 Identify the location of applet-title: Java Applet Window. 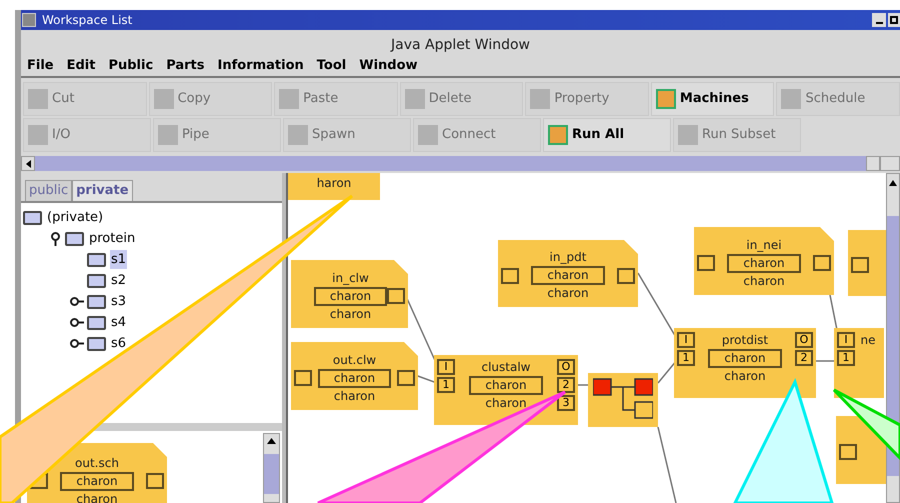
(460, 45).